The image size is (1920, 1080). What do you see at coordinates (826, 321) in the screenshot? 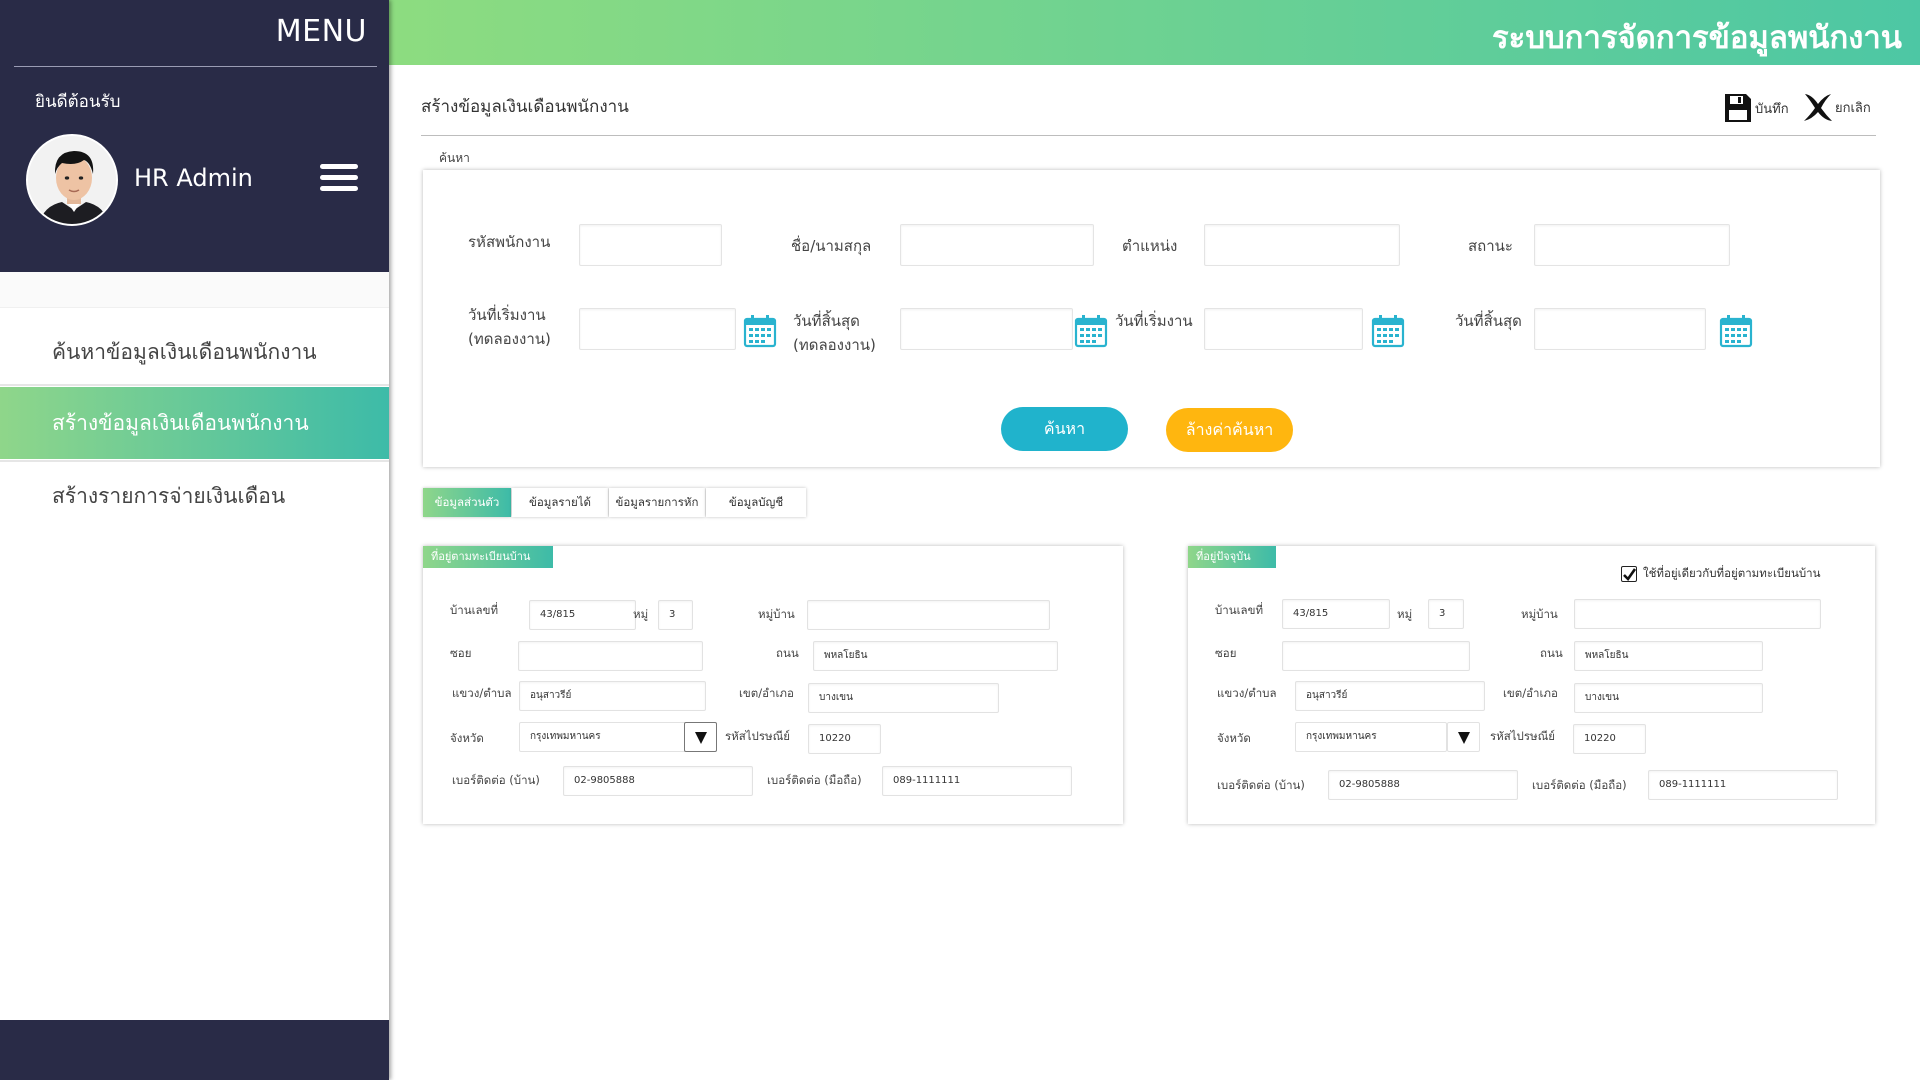
I see `probation-end-label-line1: วันที่สิ้นสุด` at bounding box center [826, 321].